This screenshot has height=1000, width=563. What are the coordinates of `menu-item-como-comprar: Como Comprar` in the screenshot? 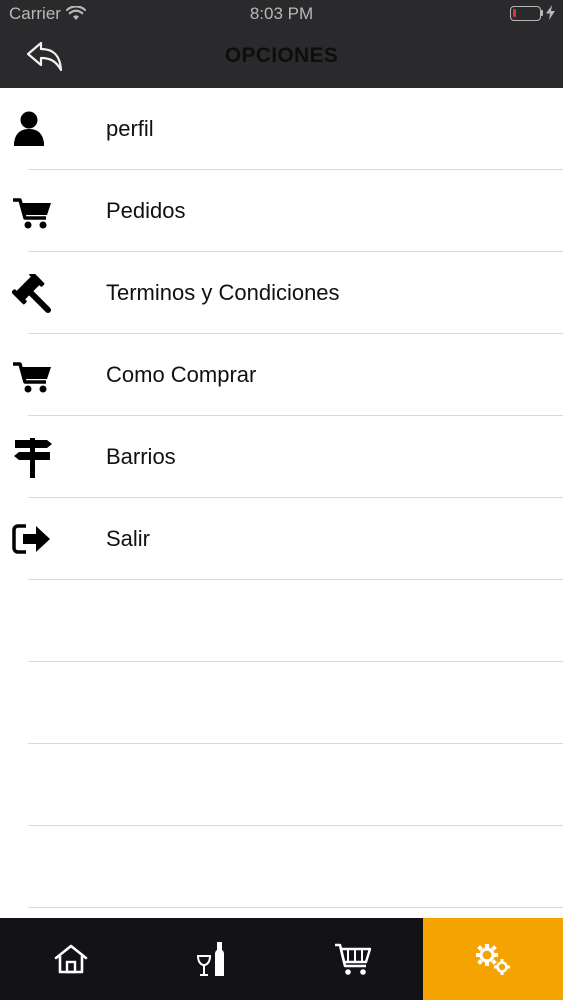 It's located at (281, 375).